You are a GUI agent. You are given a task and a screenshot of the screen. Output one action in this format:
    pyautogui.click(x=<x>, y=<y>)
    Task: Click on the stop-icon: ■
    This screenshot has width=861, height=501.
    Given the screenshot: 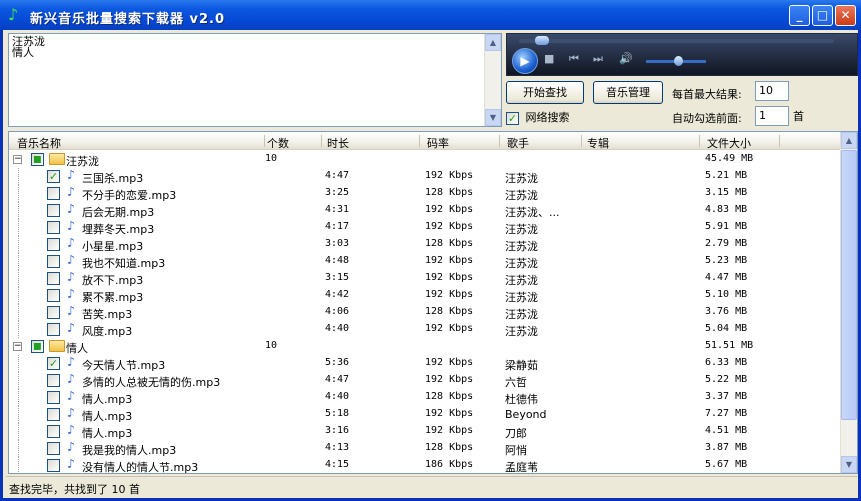 What is the action you would take?
    pyautogui.click(x=549, y=59)
    